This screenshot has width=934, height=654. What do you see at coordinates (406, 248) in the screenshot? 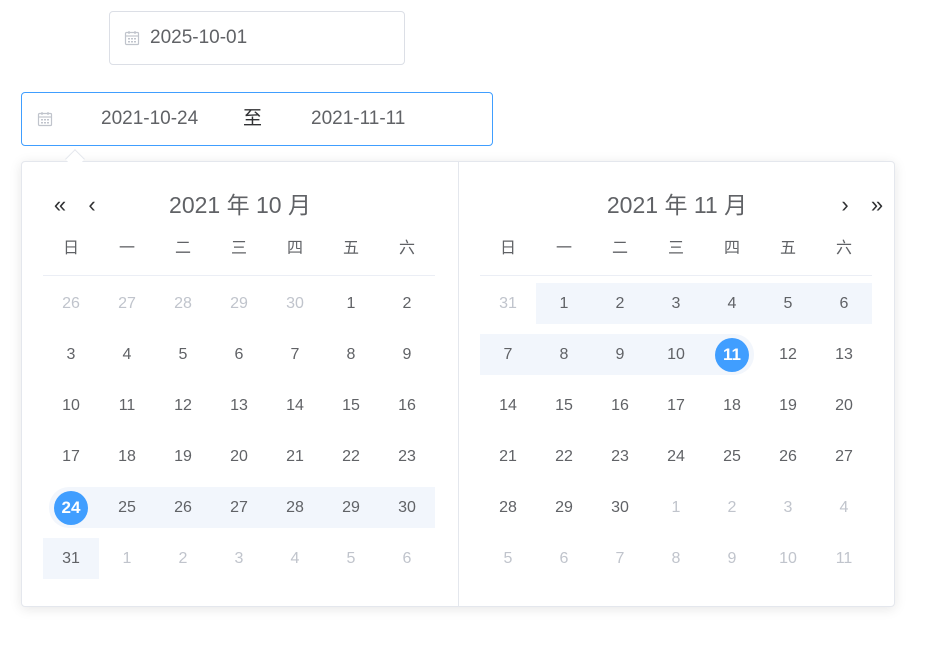
I see `weekday-label: 六` at bounding box center [406, 248].